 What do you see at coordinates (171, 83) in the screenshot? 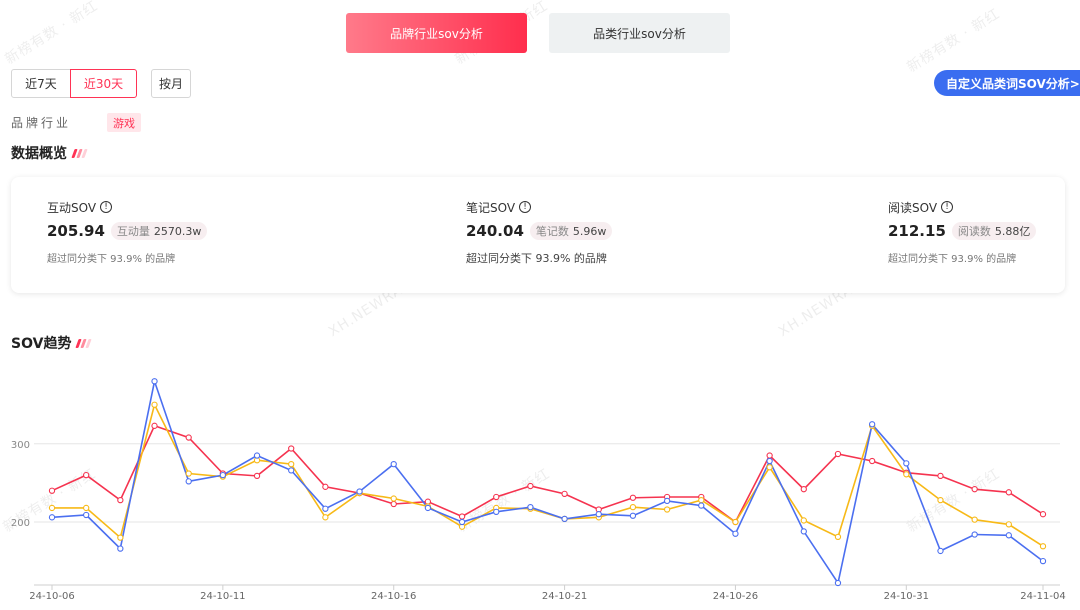
I see `range-monthly-button: 按月` at bounding box center [171, 83].